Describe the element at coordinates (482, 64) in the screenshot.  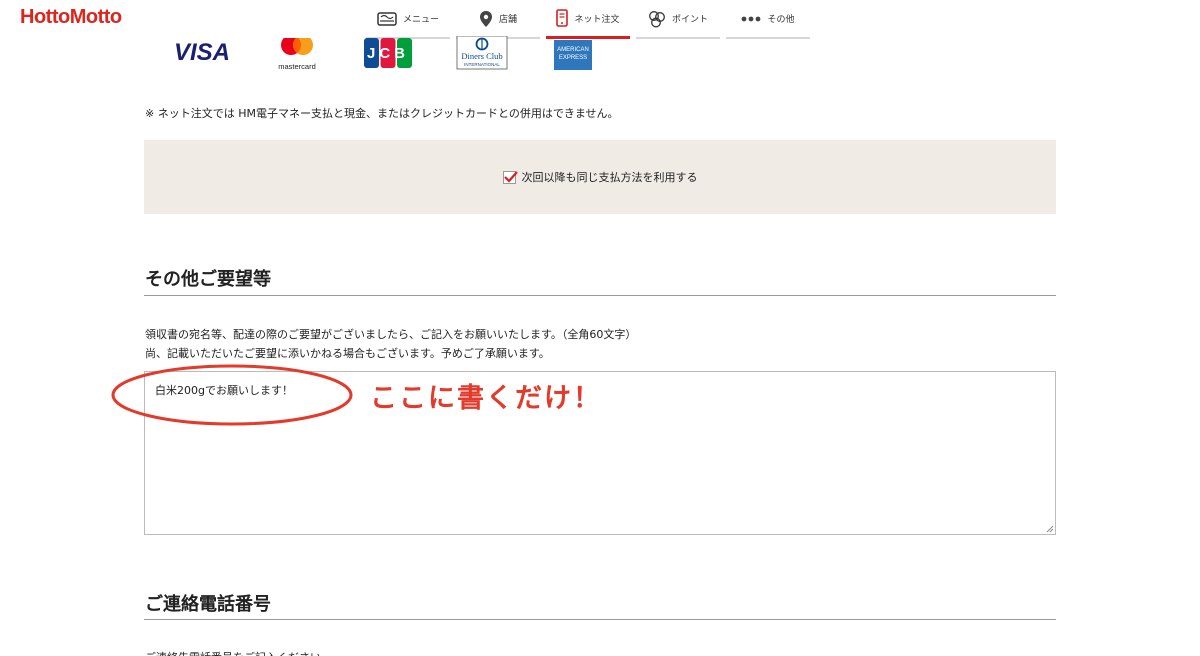
I see `diners-subtitle: INTERNATIONAL` at that location.